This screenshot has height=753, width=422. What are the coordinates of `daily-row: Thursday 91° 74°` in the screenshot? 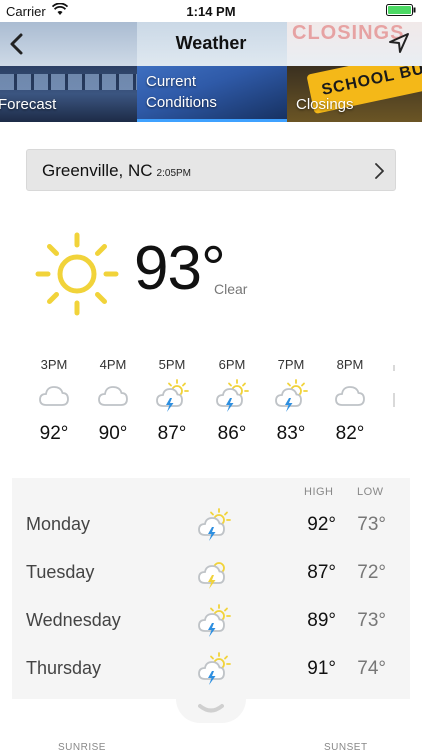 It's located at (211, 668).